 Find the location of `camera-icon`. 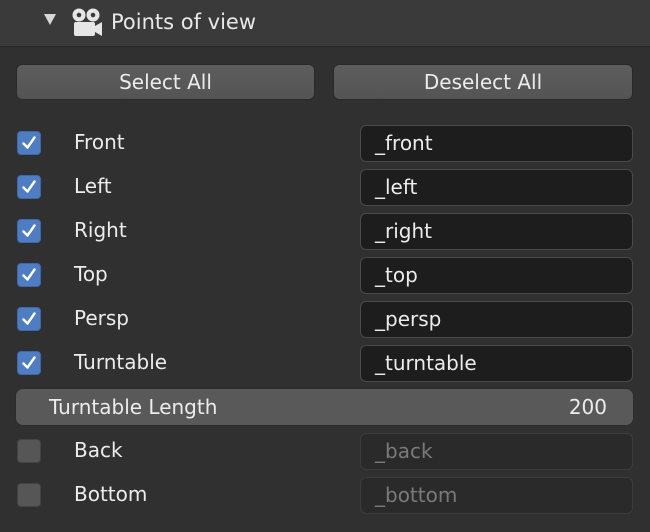

camera-icon is located at coordinates (87, 22).